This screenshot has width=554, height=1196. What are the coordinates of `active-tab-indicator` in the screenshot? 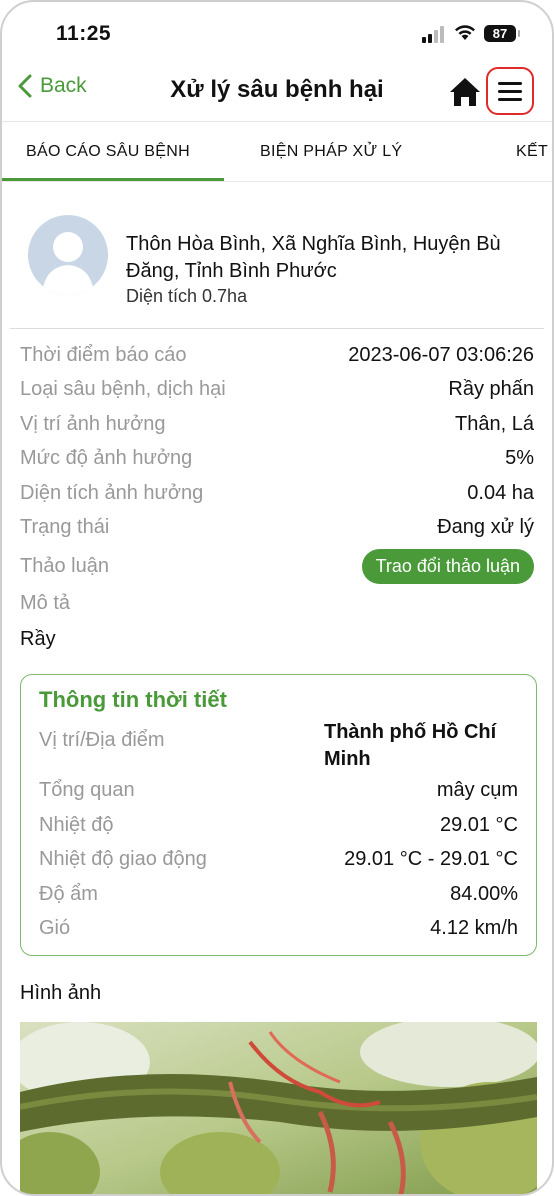 It's located at (113, 179).